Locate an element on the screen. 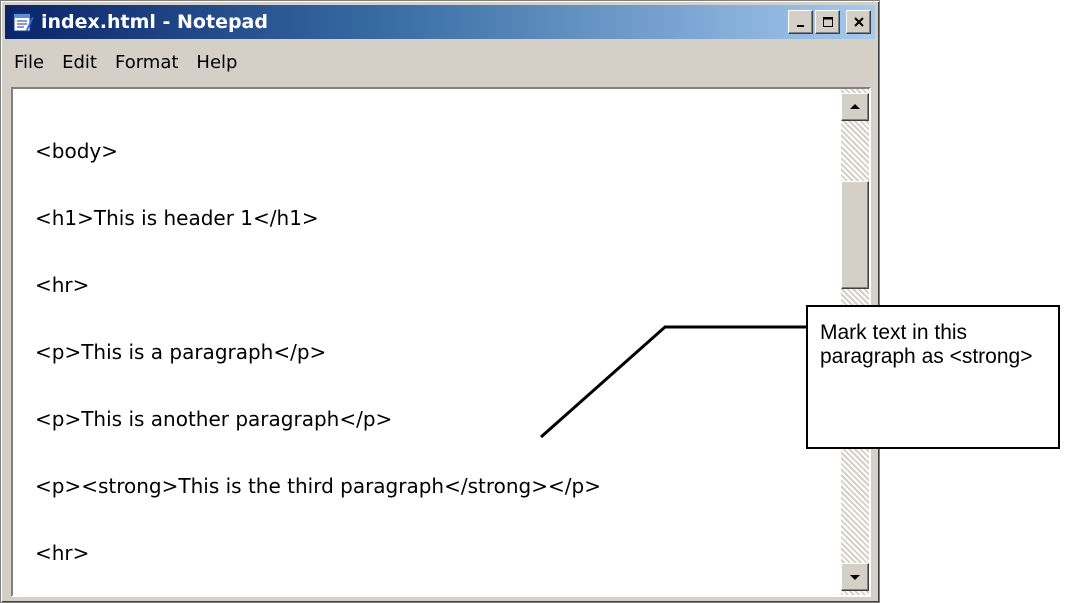 Image resolution: width=1067 pixels, height=603 pixels. title-bar: index.html - Notepad is located at coordinates (440, 22).